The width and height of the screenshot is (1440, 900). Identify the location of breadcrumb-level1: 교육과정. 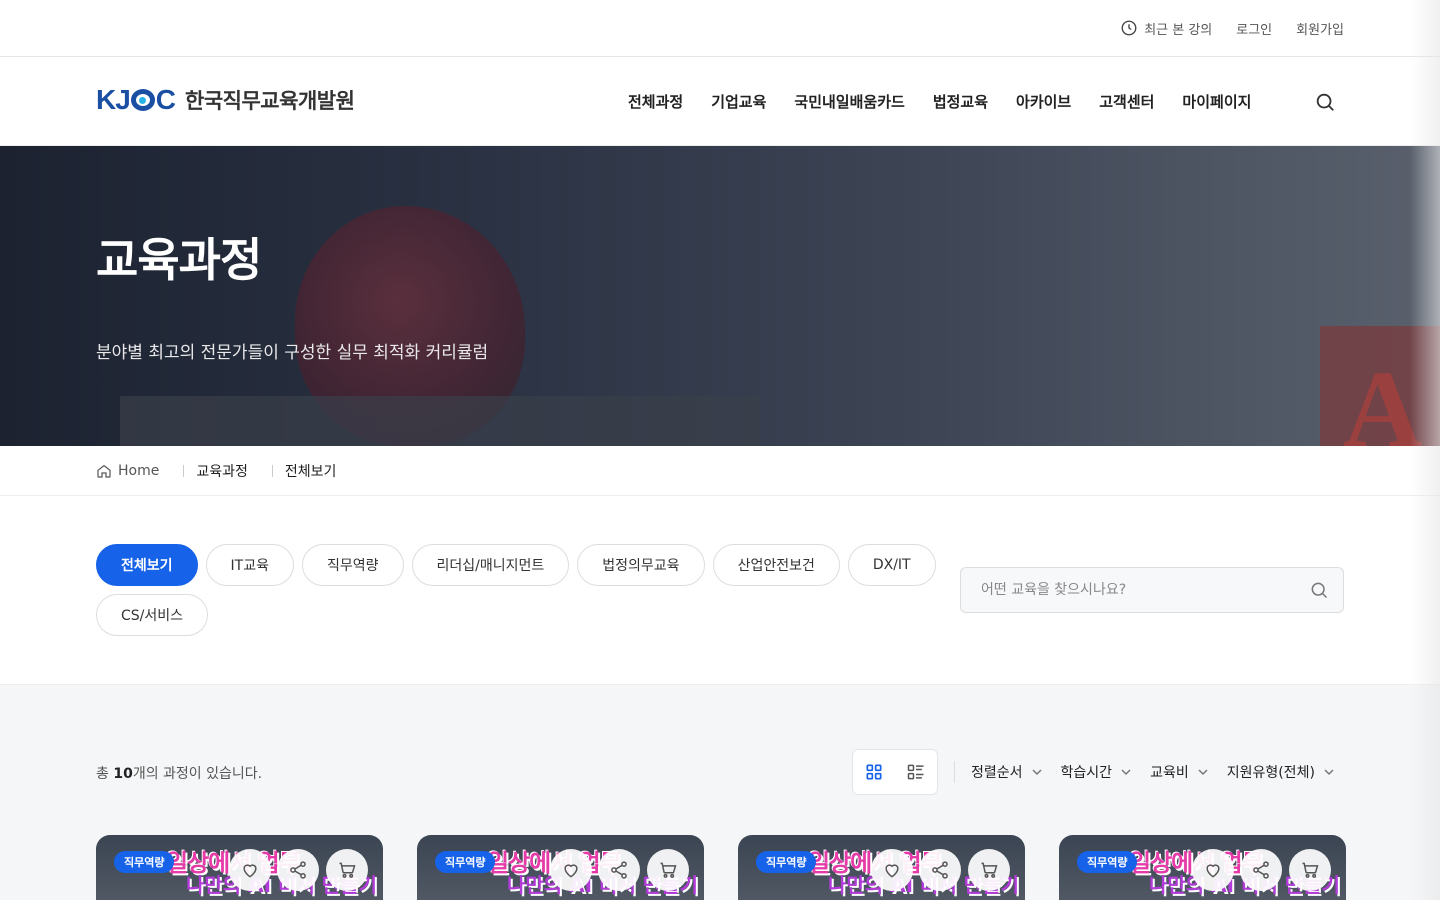
(222, 471).